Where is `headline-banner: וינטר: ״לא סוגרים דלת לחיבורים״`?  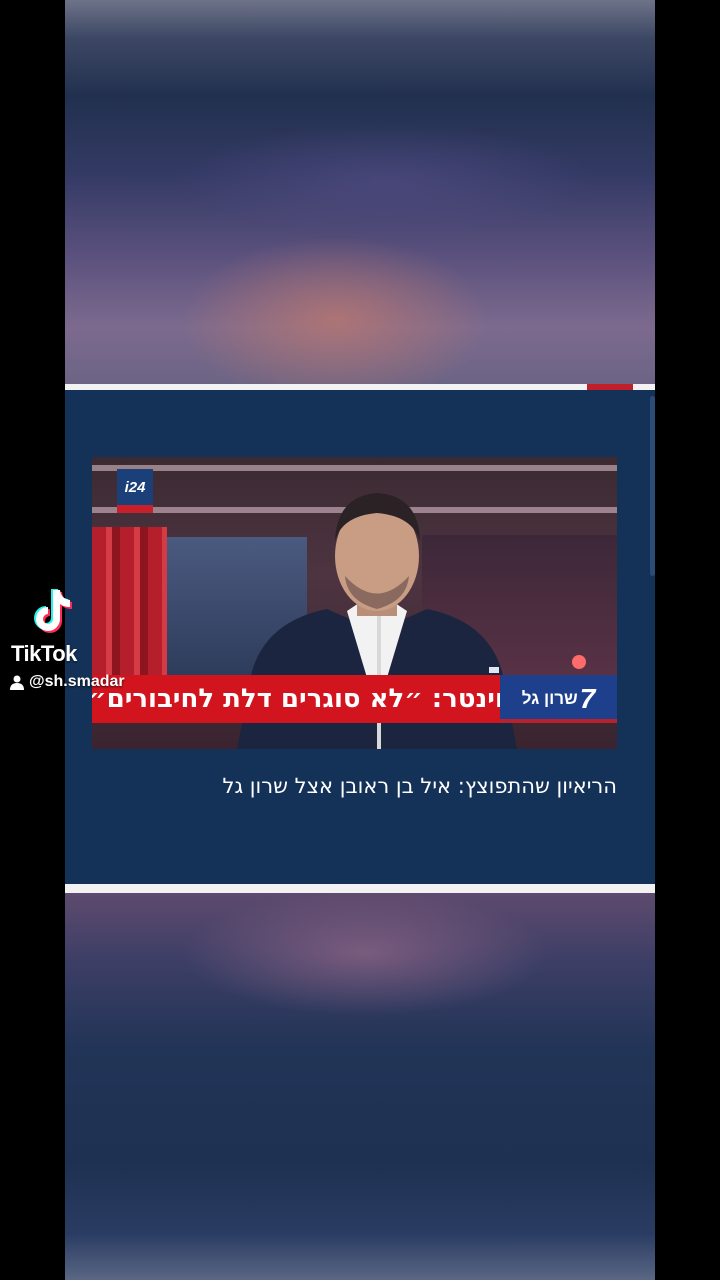 headline-banner: וינטר: ״לא סוגרים דלת לחיבורים״ is located at coordinates (298, 699).